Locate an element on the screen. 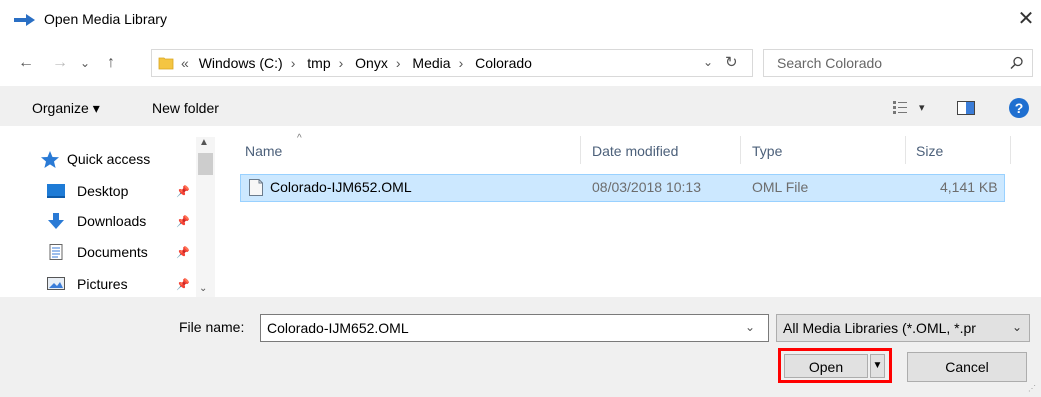  file-name-cell: Colorado-IJM652.OML is located at coordinates (341, 187).